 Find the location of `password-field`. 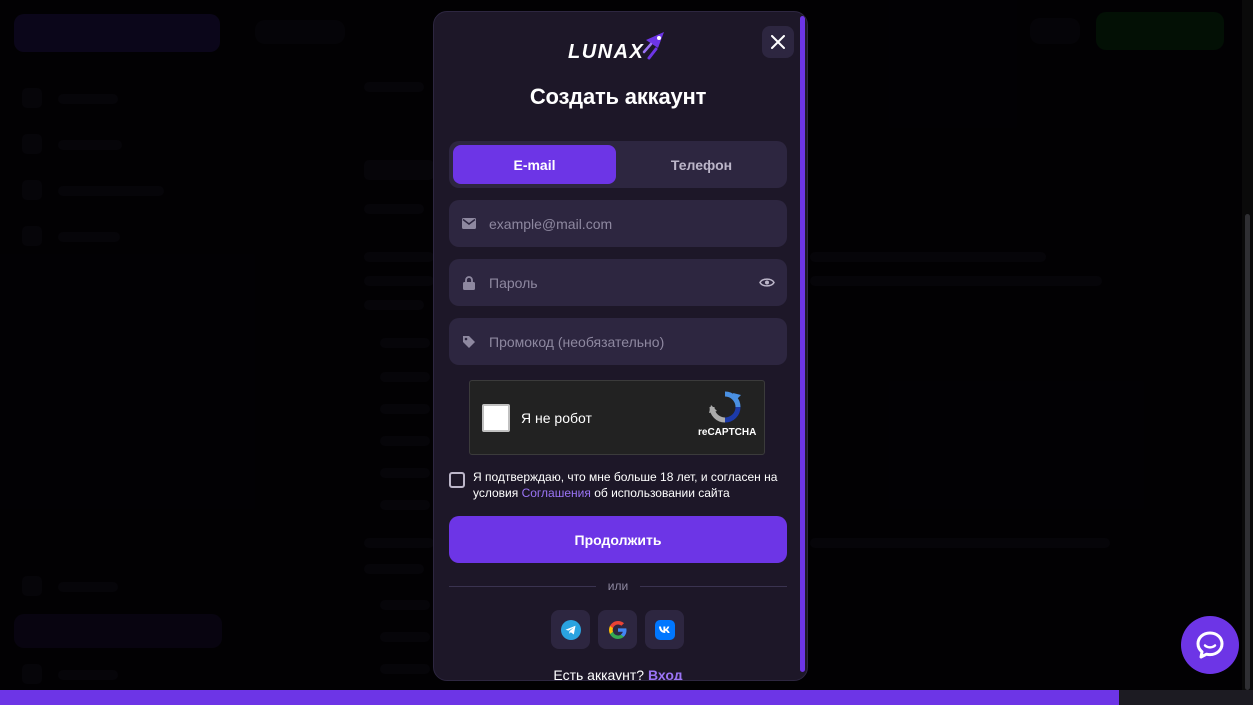

password-field is located at coordinates (618, 282).